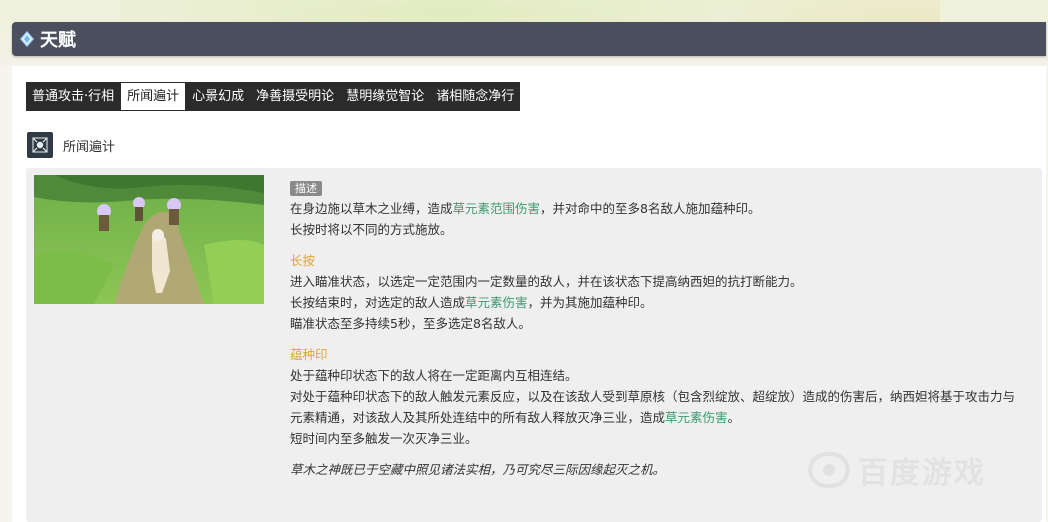 Image resolution: width=1048 pixels, height=522 pixels. I want to click on desc-line: 瞄准状态至多持续5秒，至多选定8名敌人。, so click(410, 323).